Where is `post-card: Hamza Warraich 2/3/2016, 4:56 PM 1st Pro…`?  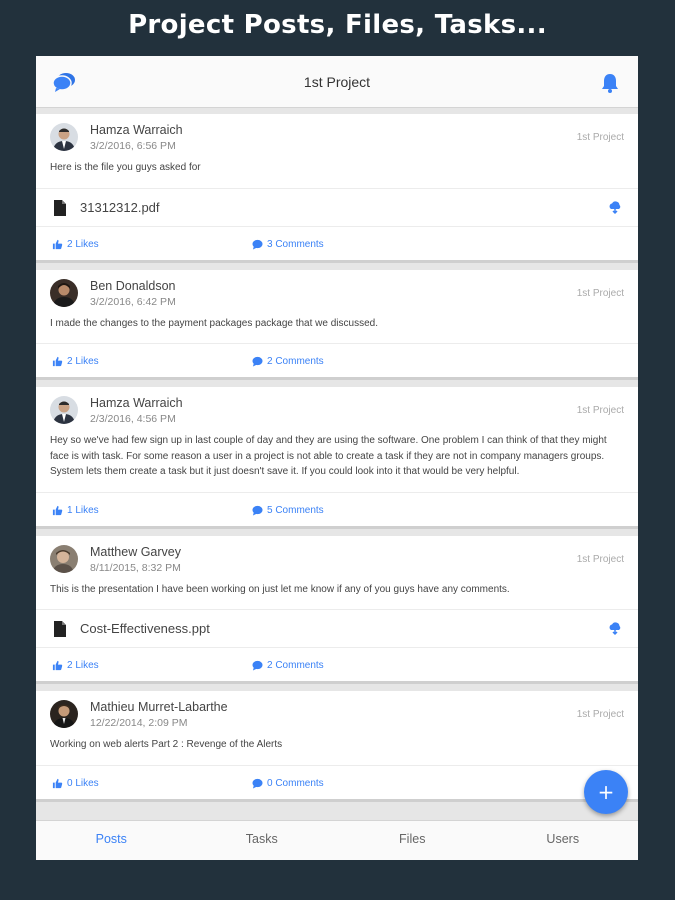
post-card: Hamza Warraich 2/3/2016, 4:56 PM 1st Pro… is located at coordinates (337, 458).